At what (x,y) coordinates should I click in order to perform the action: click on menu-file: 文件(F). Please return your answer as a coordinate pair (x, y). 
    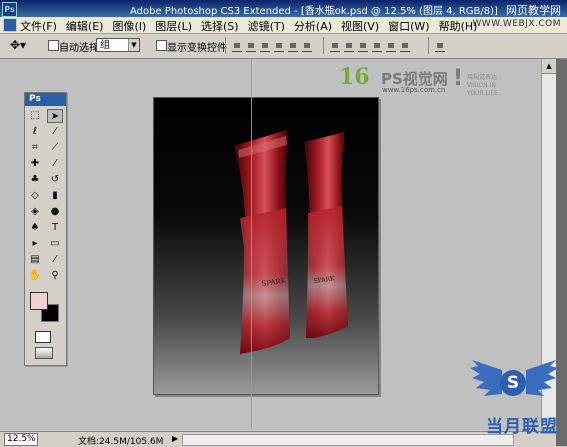
    Looking at the image, I should click on (38, 26).